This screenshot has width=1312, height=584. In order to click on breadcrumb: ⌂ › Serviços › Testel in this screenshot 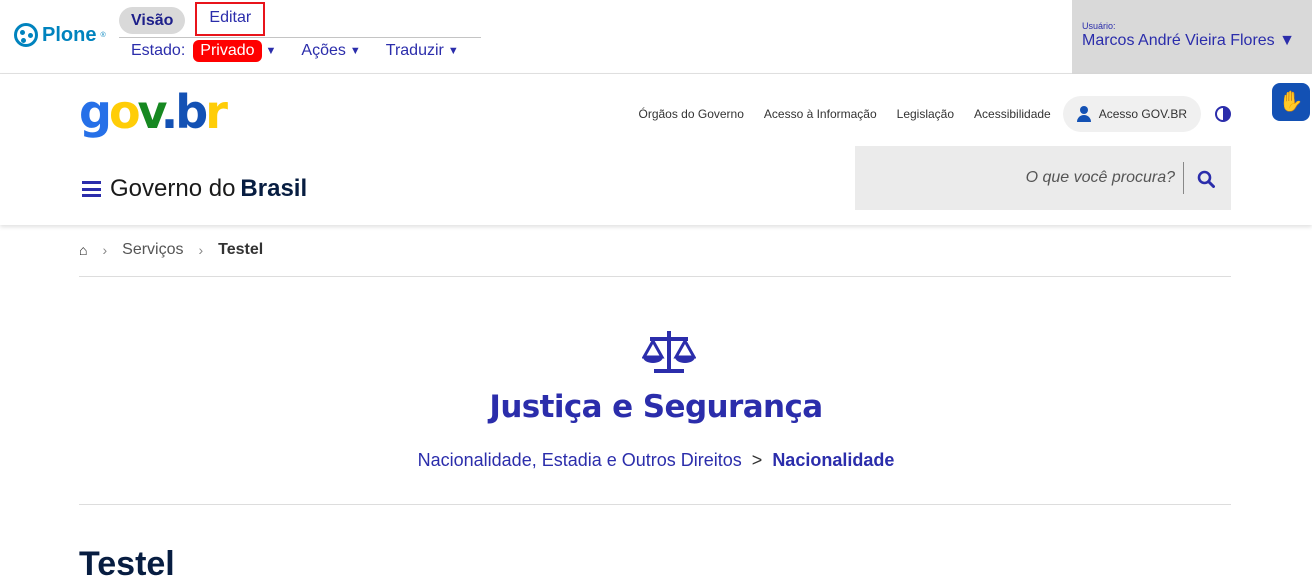, I will do `click(171, 250)`.